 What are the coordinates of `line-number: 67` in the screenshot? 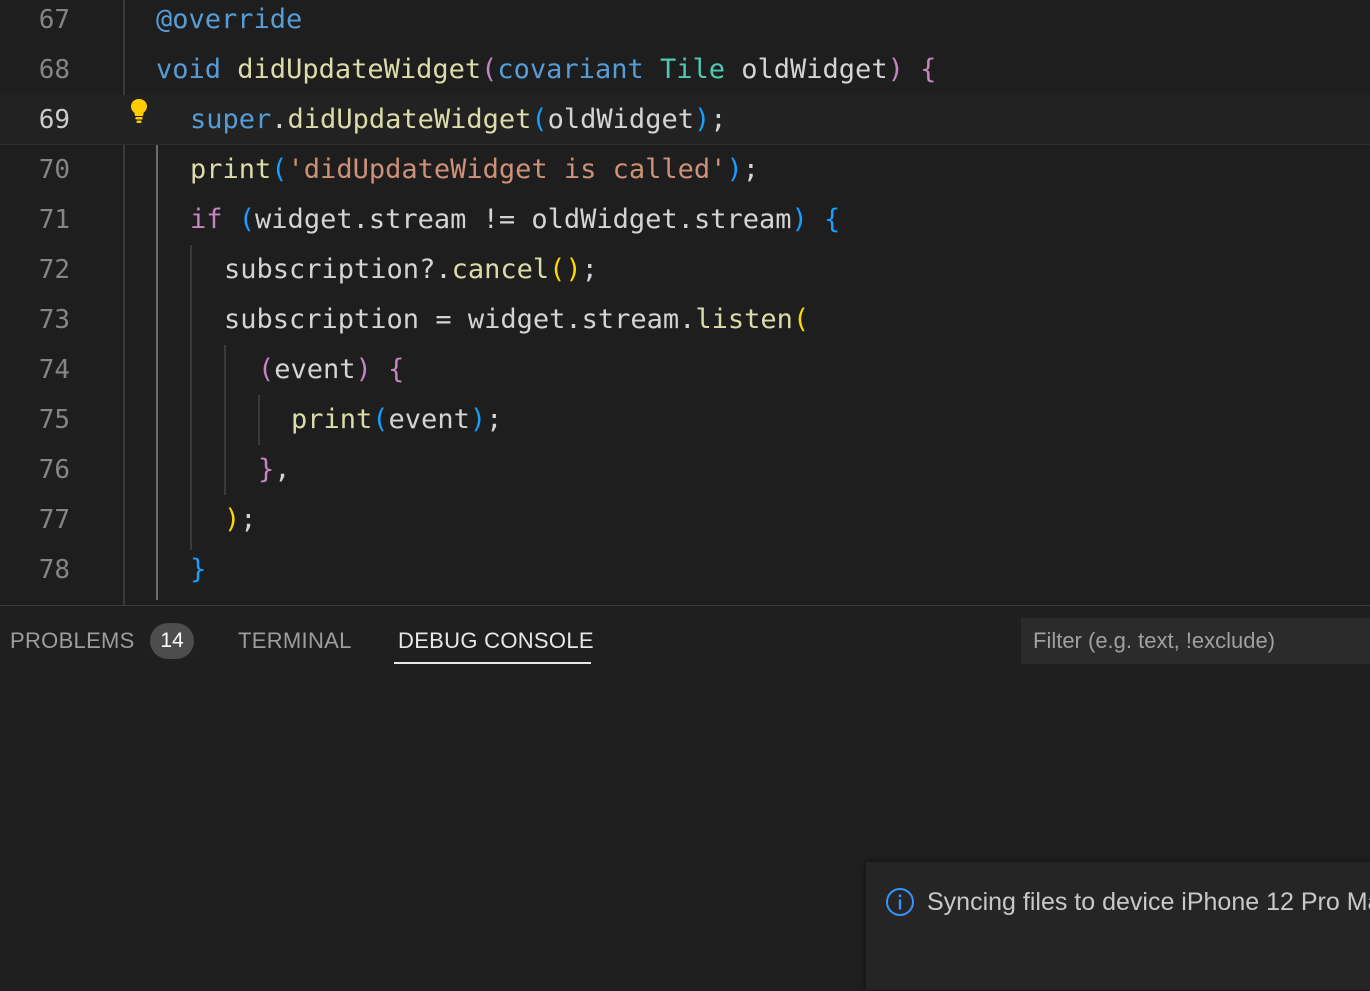 It's located at (54, 20).